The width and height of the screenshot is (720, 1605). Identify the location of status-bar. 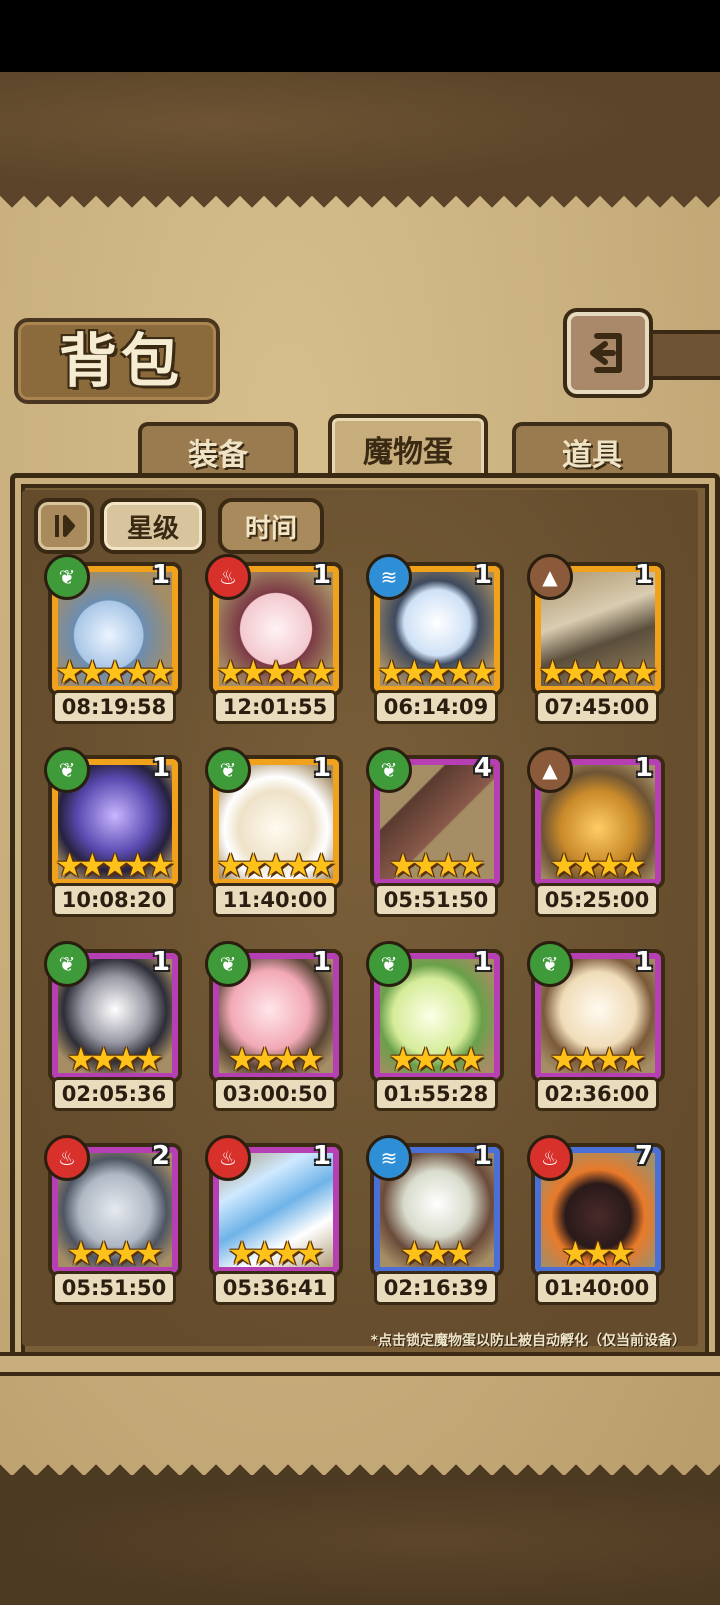
(360, 36).